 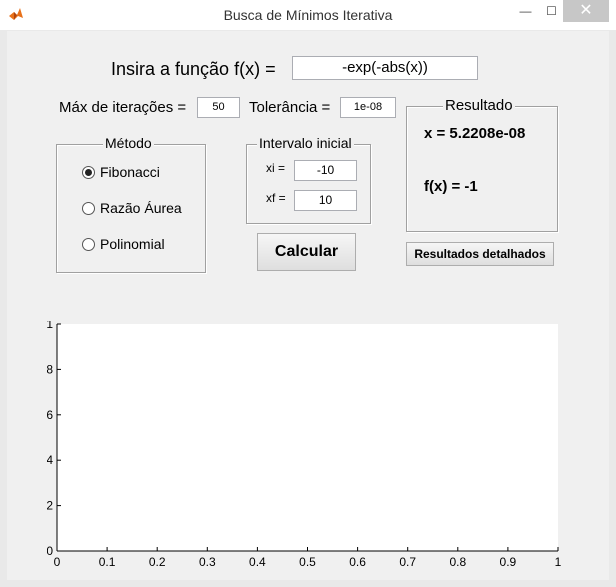 I want to click on iterations-input: 50, so click(x=218, y=107).